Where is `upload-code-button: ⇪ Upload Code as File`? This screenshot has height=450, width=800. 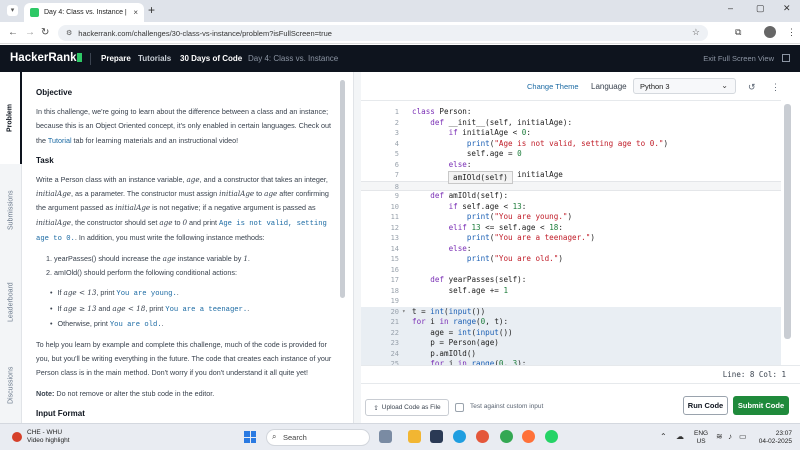 upload-code-button: ⇪ Upload Code as File is located at coordinates (407, 407).